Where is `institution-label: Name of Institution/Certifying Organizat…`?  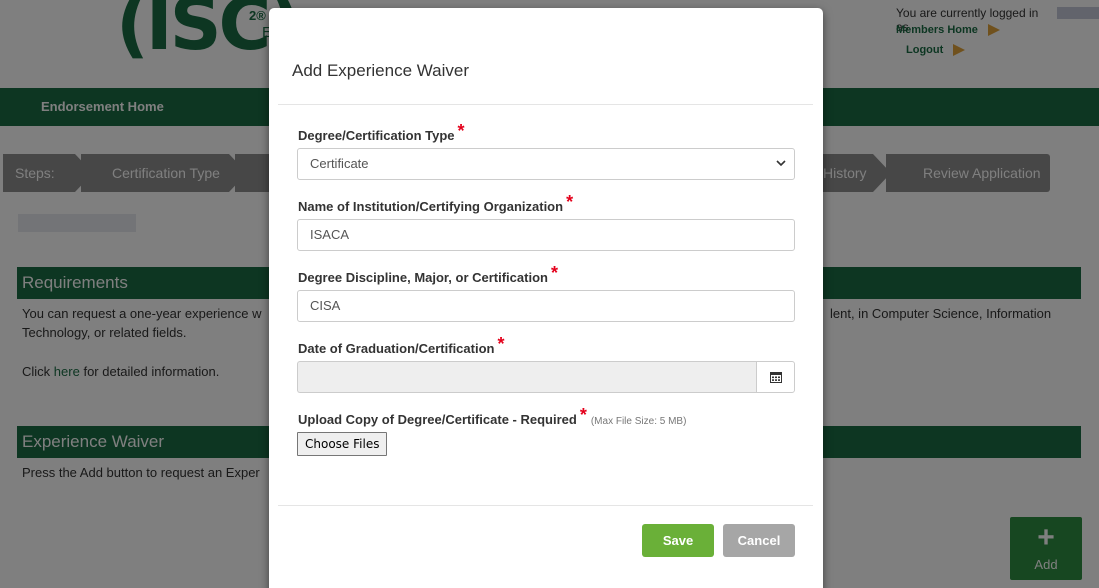
institution-label: Name of Institution/Certifying Organizat… is located at coordinates (436, 204).